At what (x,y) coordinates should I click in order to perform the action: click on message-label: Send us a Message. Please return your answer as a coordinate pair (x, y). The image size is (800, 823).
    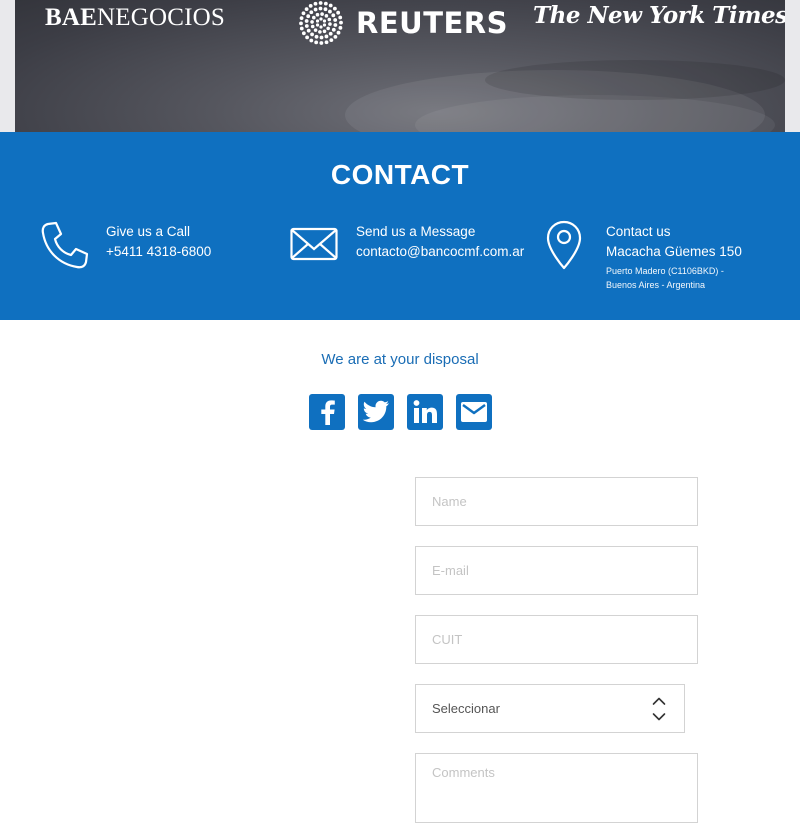
    Looking at the image, I should click on (416, 231).